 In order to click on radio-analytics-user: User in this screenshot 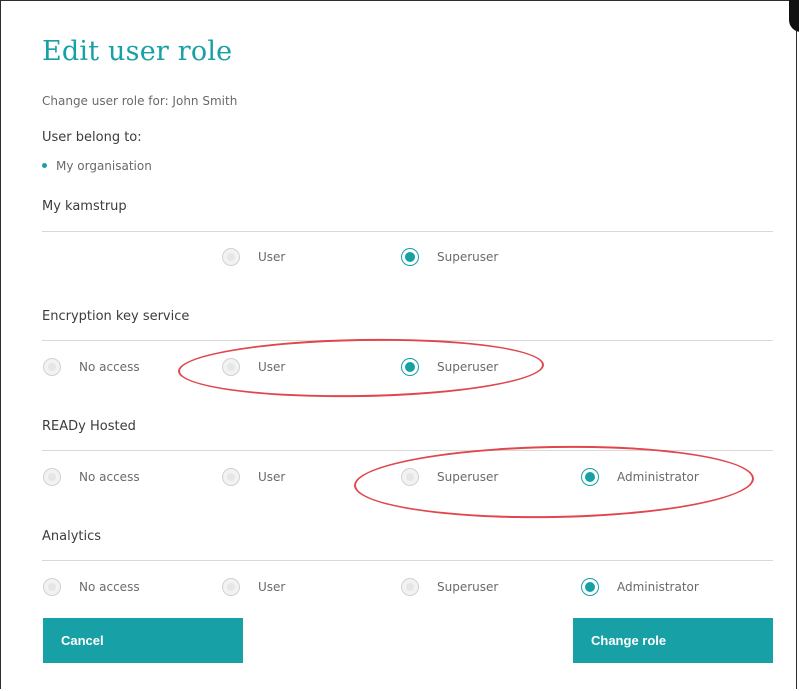, I will do `click(253, 587)`.